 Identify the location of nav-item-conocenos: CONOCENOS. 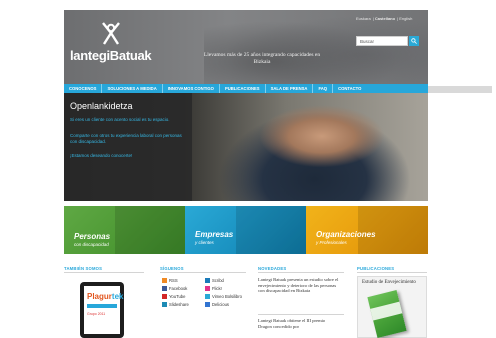
(83, 88).